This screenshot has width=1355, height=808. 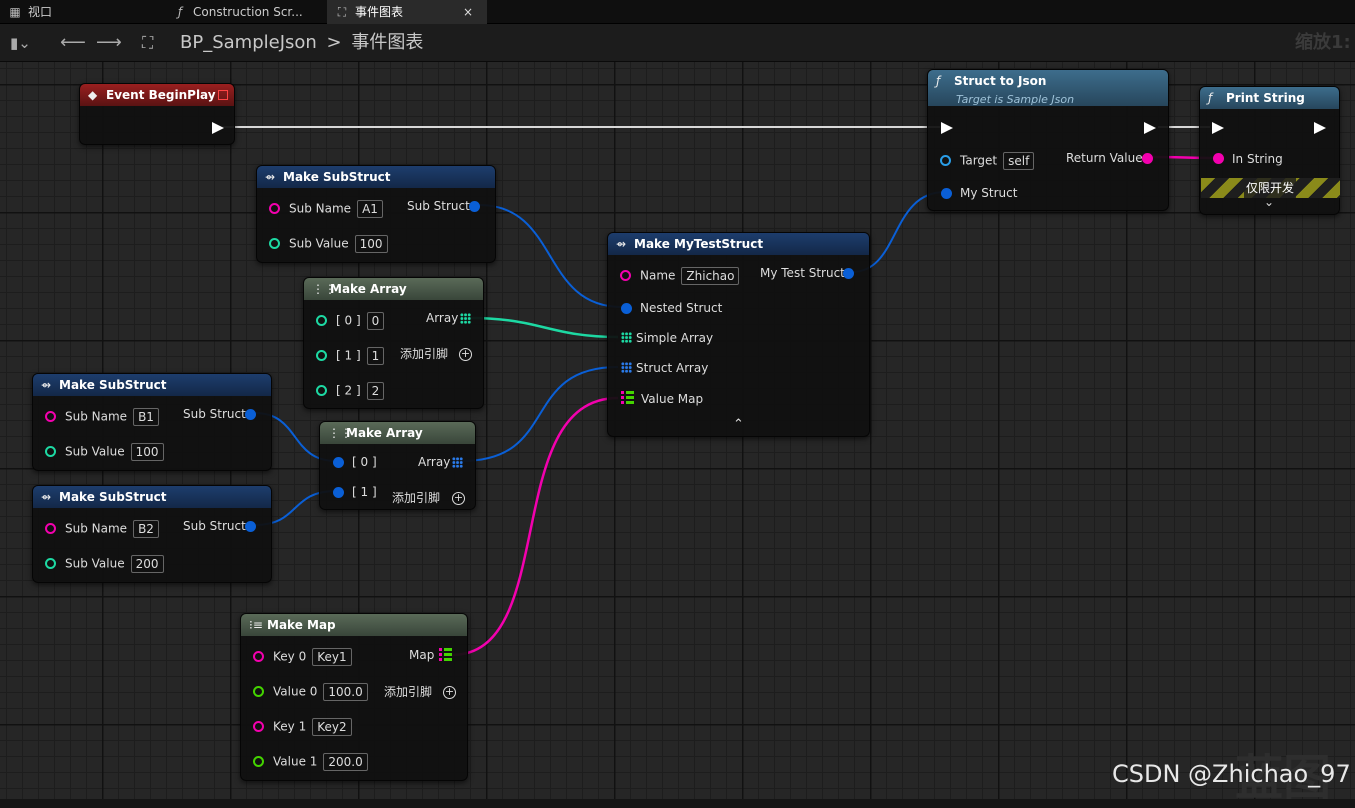 What do you see at coordinates (626, 367) in the screenshot?
I see `struct-array-pin` at bounding box center [626, 367].